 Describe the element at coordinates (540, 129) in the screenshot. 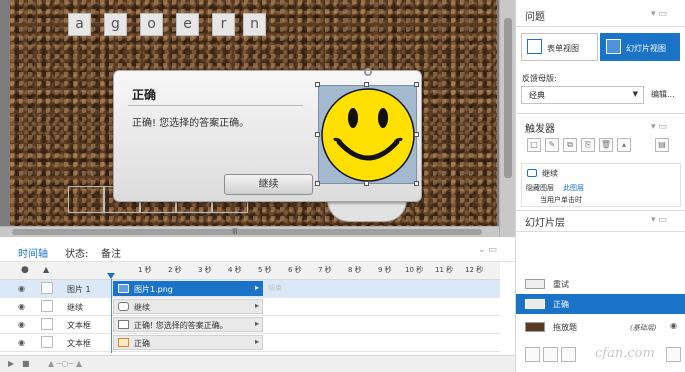

I see `triggers-section-title: 触发器` at that location.